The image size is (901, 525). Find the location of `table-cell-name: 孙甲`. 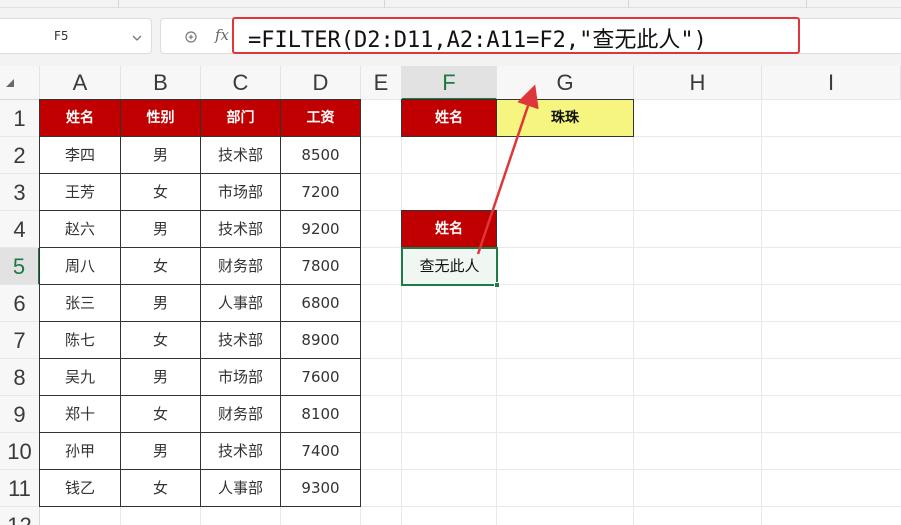

table-cell-name: 孙甲 is located at coordinates (80, 451).